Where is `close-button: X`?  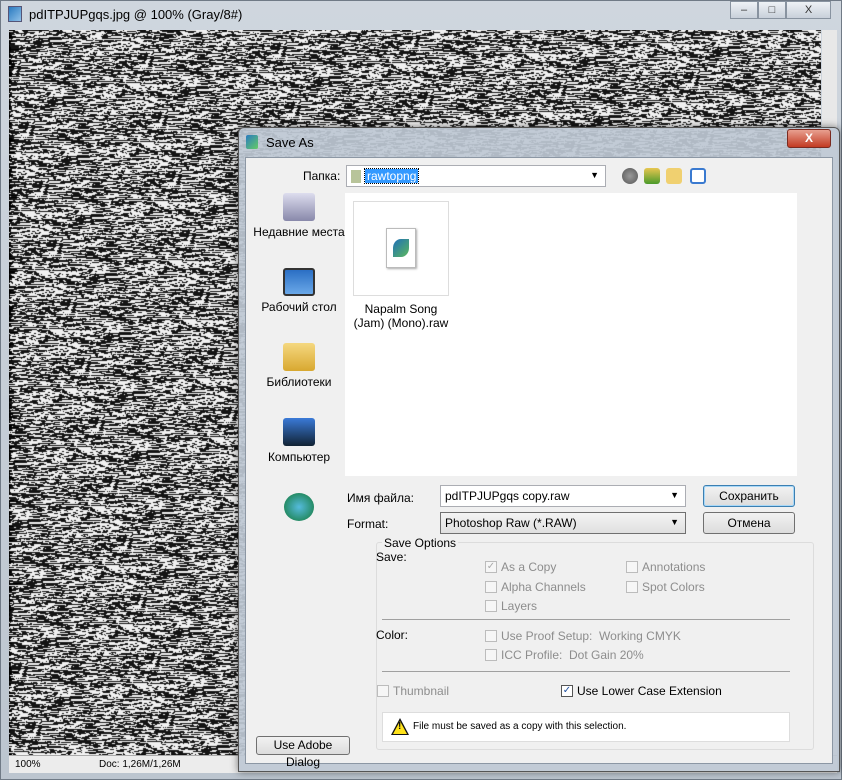 close-button: X is located at coordinates (808, 10).